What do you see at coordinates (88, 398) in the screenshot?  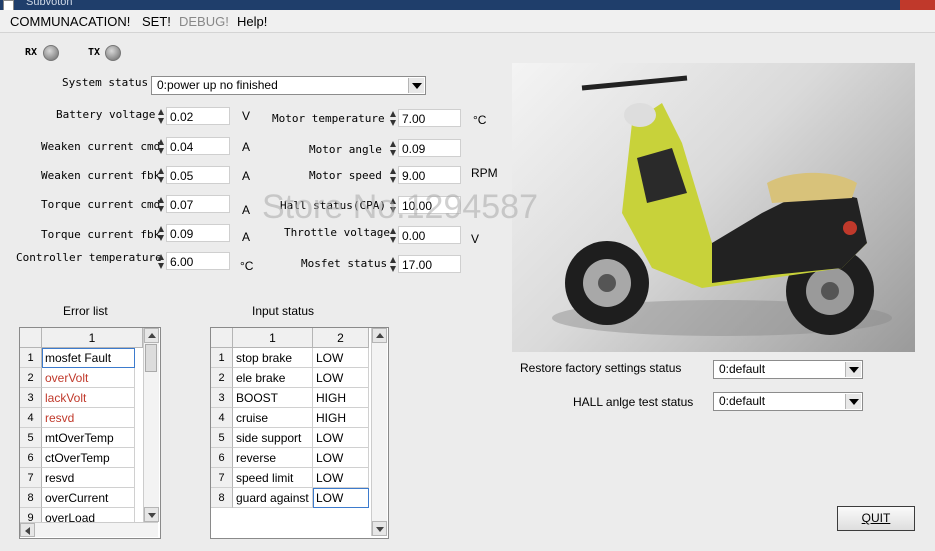 I see `error-item: lackVolt` at bounding box center [88, 398].